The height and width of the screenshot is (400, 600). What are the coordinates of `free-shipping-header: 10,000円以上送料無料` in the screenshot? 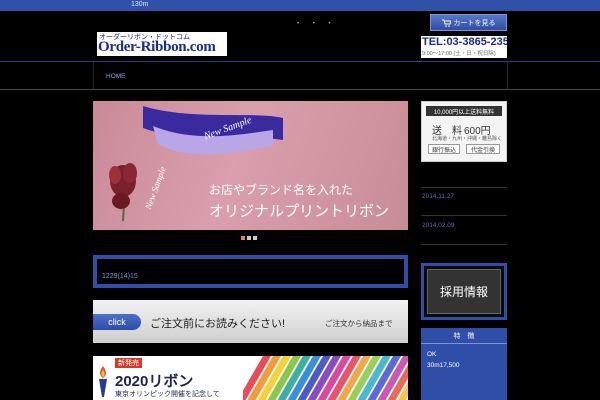 It's located at (464, 111).